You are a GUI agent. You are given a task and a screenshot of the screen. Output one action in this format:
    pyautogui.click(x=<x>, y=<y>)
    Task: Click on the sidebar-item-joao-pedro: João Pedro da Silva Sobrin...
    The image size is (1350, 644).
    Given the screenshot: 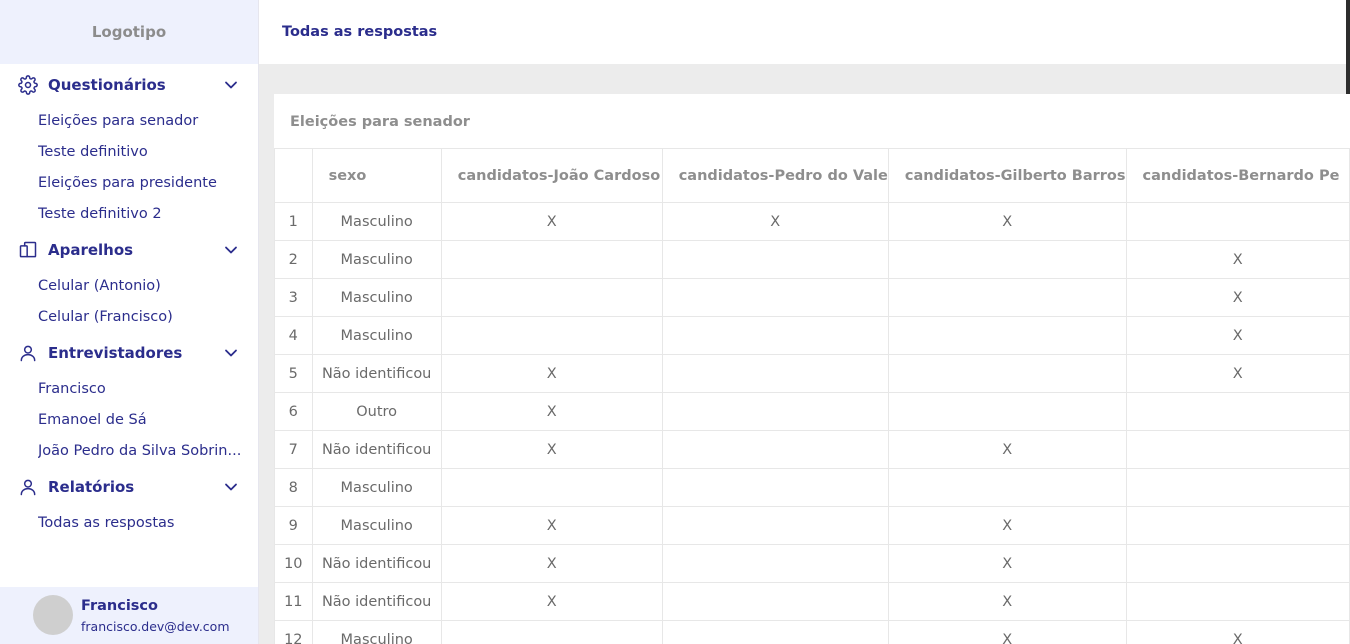 What is the action you would take?
    pyautogui.click(x=140, y=451)
    